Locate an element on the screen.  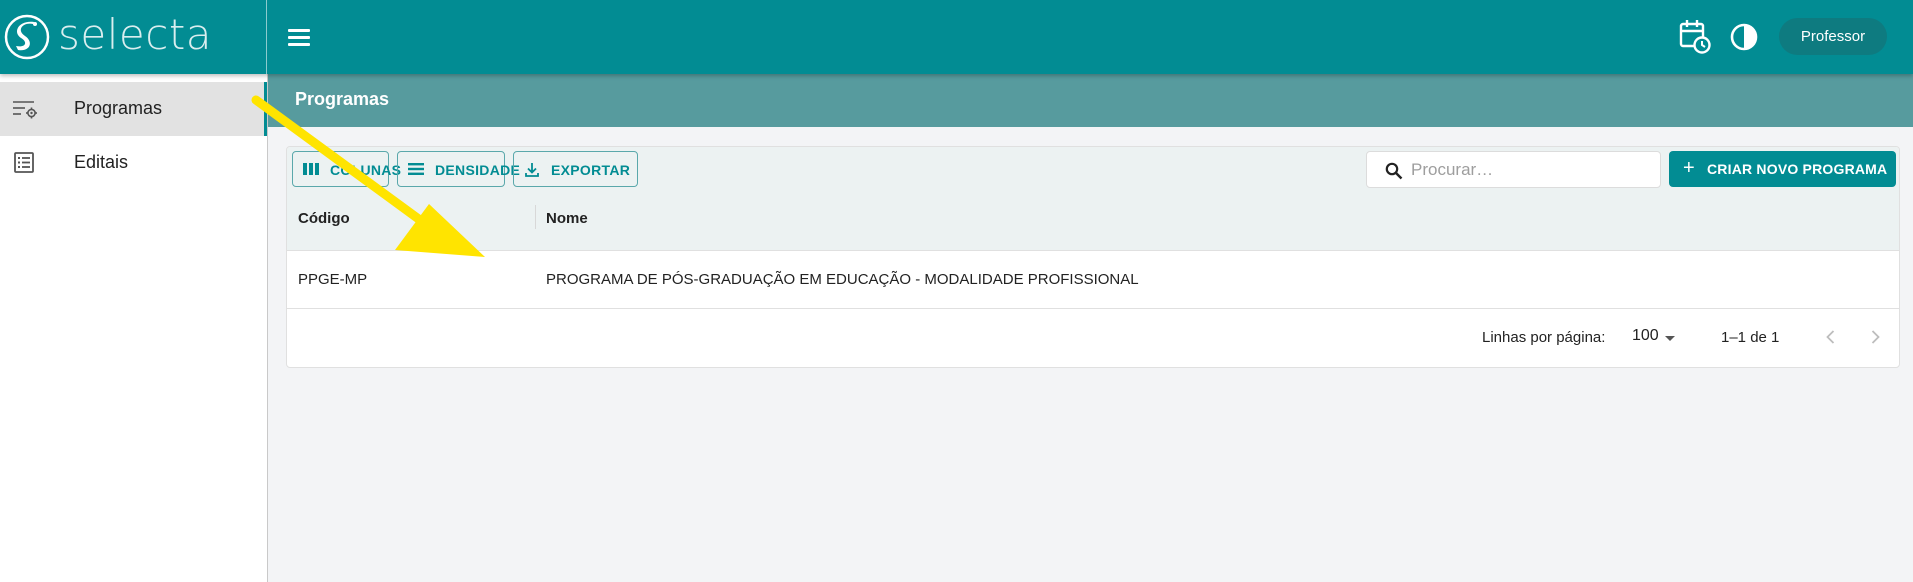
export-button: EXPORTAR is located at coordinates (575, 169).